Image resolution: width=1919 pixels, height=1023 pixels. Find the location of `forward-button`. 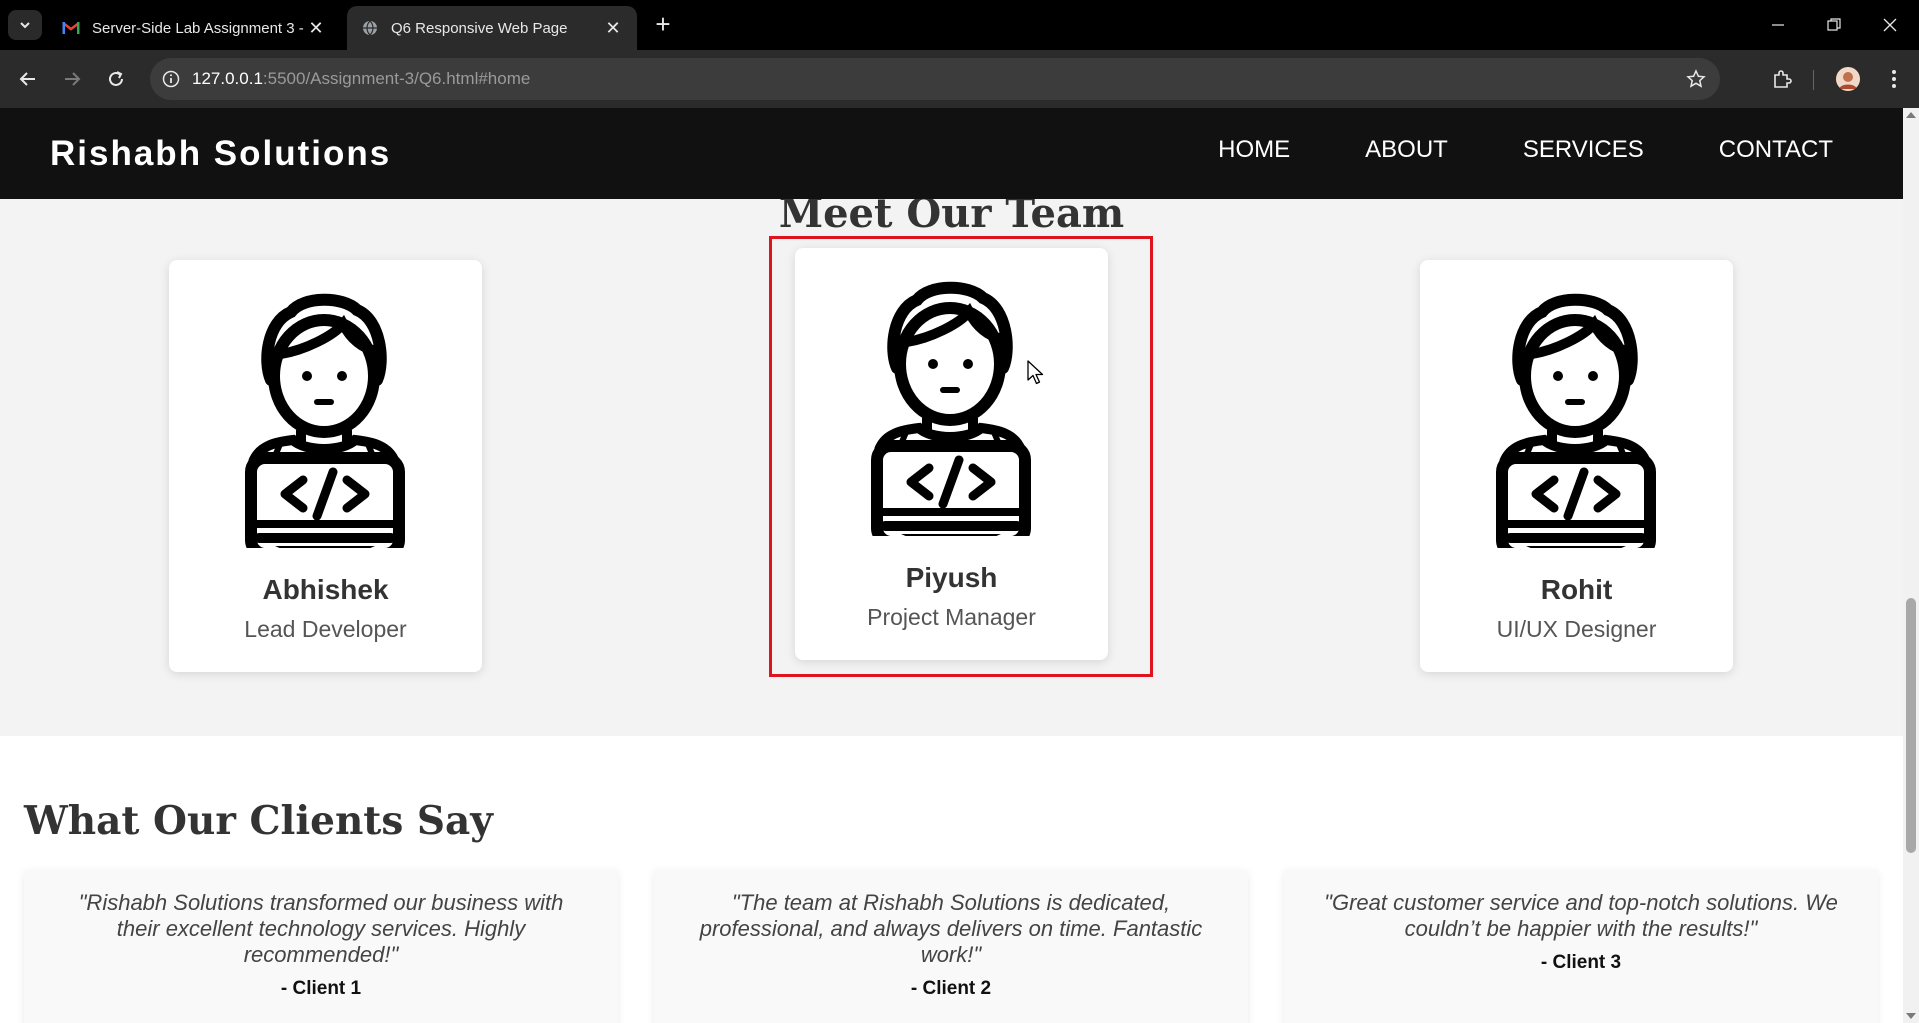

forward-button is located at coordinates (72, 79).